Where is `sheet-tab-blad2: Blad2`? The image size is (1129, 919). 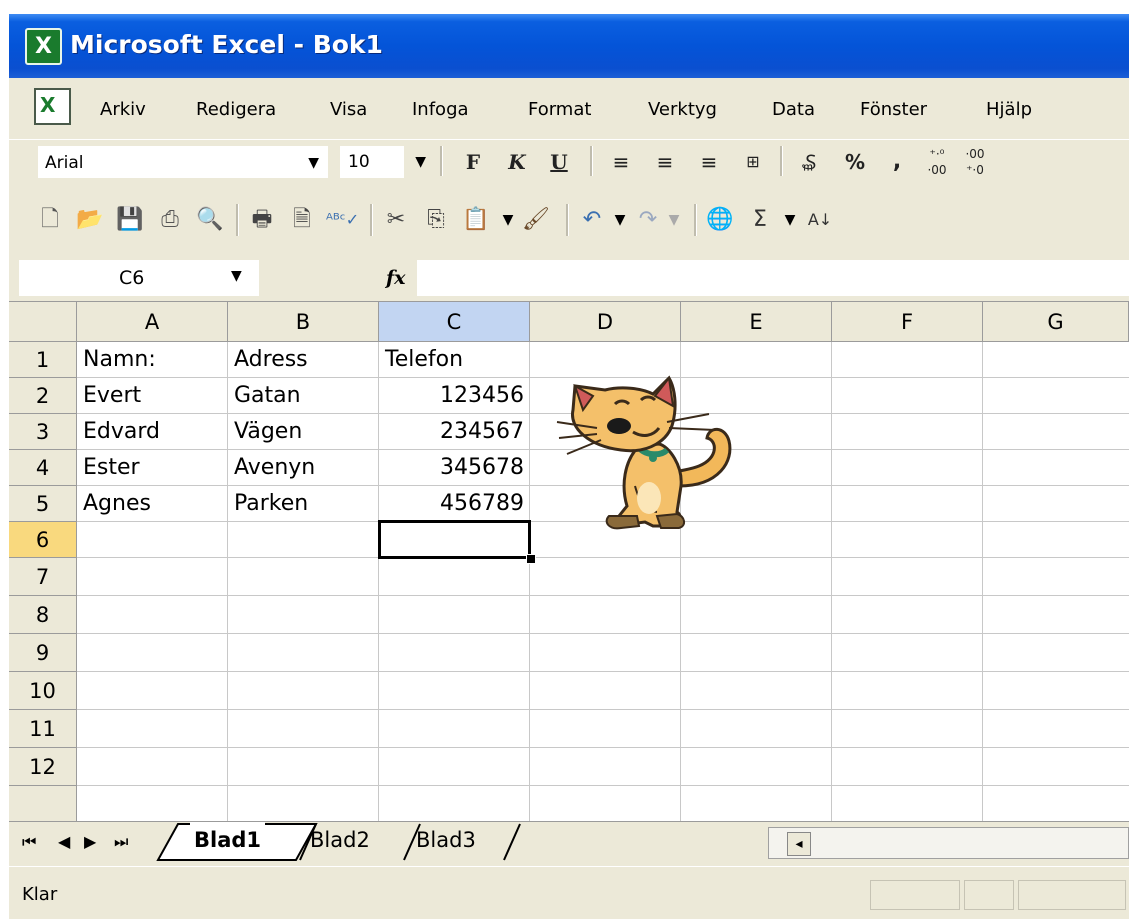
sheet-tab-blad2: Blad2 is located at coordinates (340, 840).